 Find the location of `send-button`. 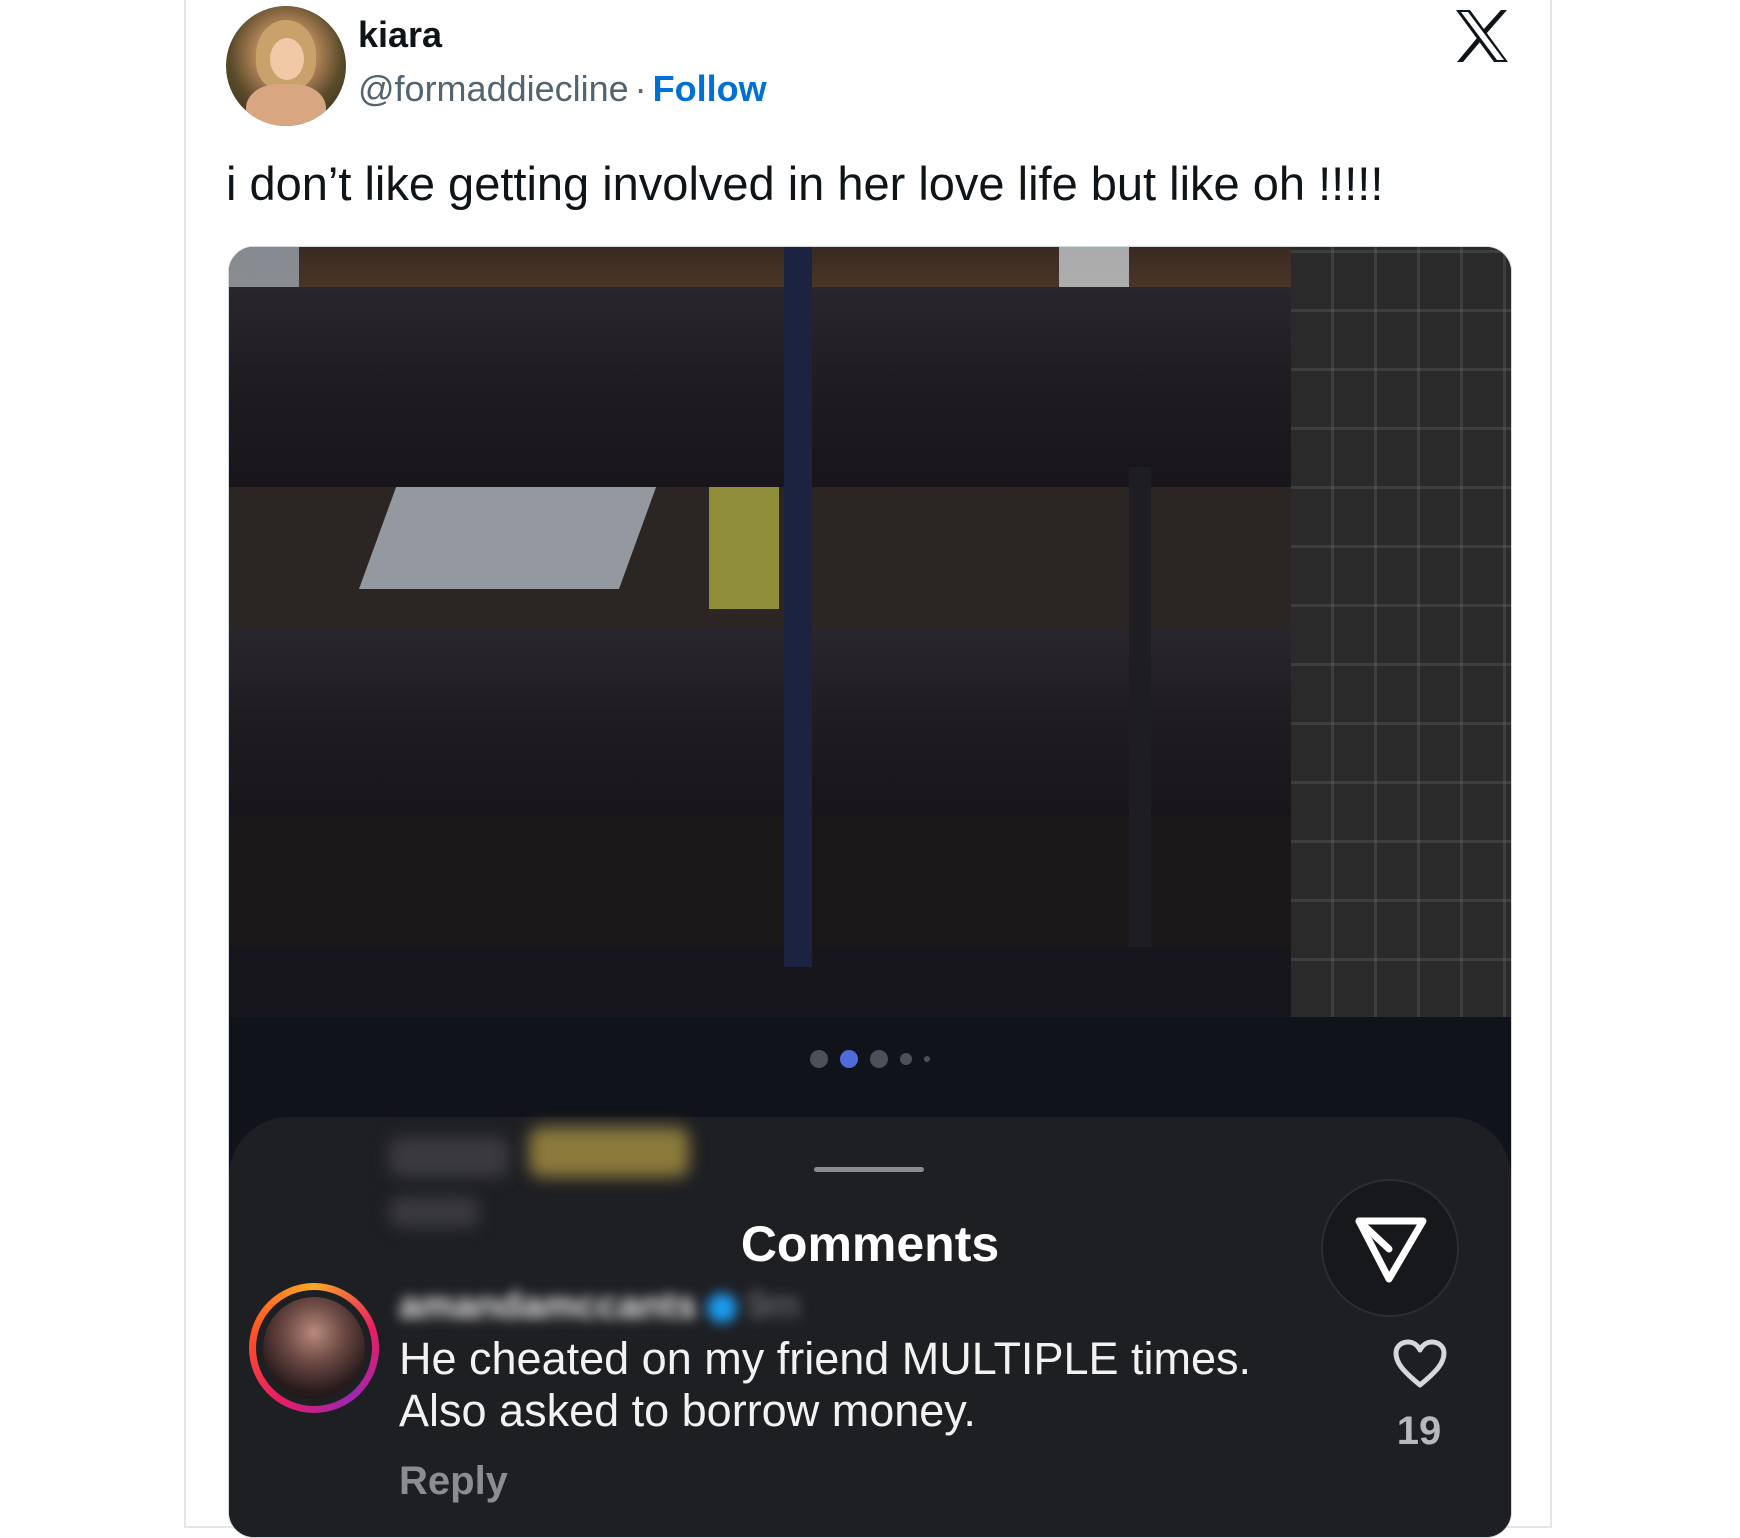

send-button is located at coordinates (1390, 1248).